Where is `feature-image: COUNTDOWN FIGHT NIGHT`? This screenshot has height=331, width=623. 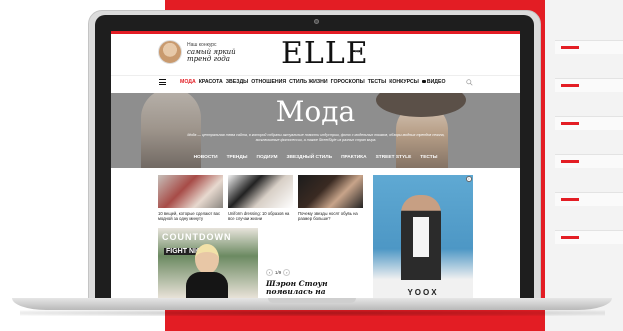
feature-image: COUNTDOWN FIGHT NIGHT is located at coordinates (208, 263).